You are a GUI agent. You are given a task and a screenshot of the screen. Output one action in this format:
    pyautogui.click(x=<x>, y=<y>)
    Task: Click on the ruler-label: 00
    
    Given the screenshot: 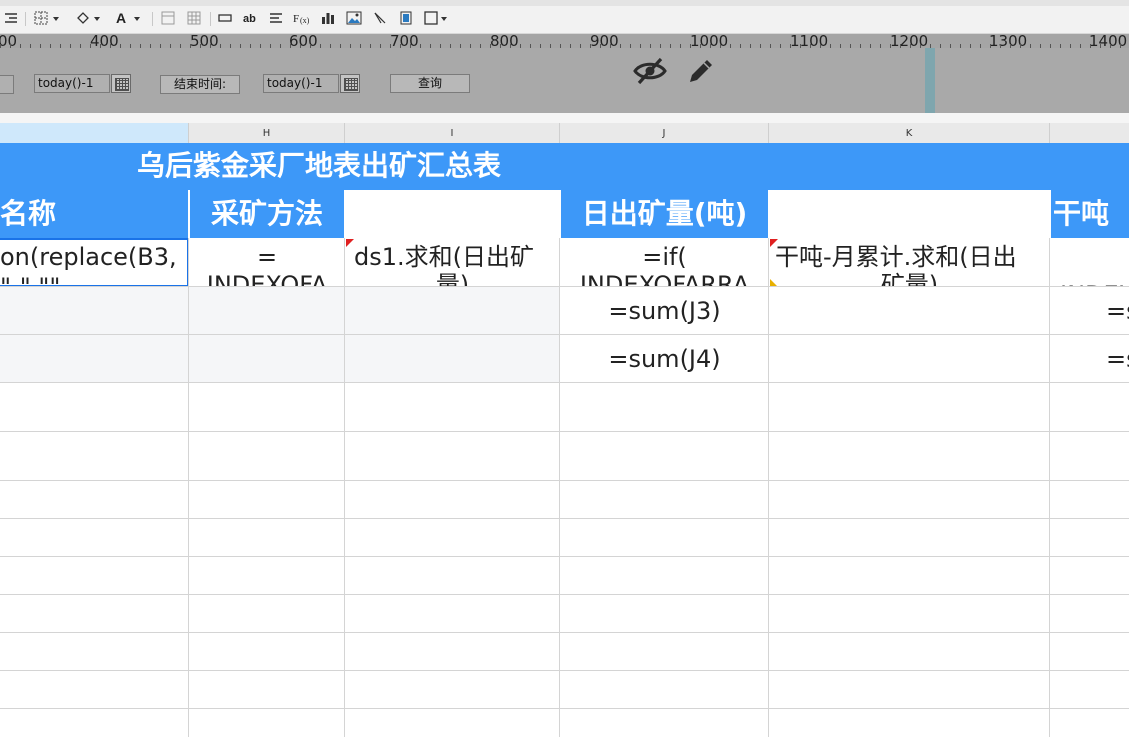 What is the action you would take?
    pyautogui.click(x=9, y=41)
    